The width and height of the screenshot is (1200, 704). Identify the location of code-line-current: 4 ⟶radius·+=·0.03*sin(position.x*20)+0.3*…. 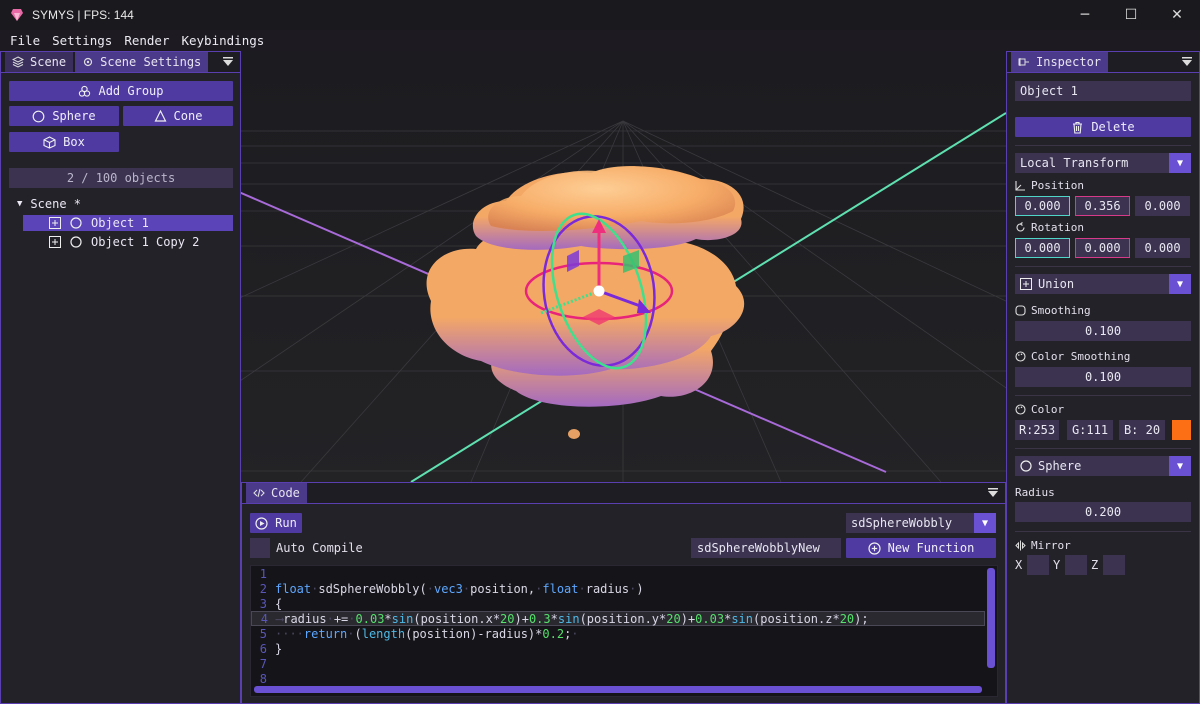
(618, 618).